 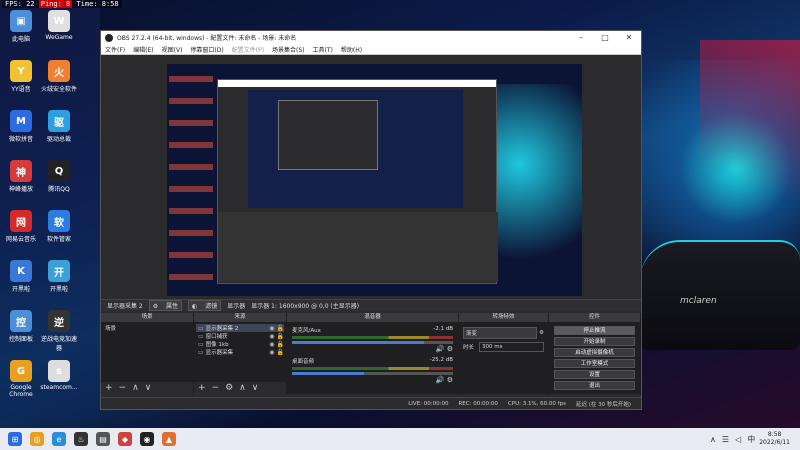 I want to click on source-item: ▭ 窗口捕获 ◉ 🔓, so click(x=240, y=336).